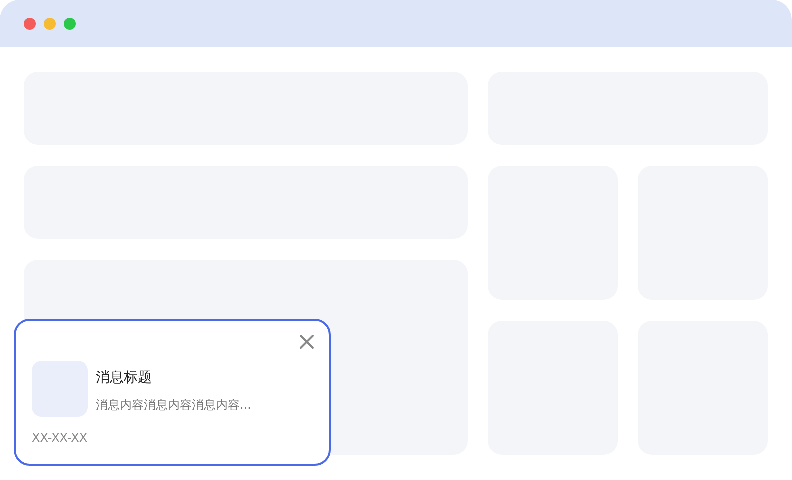 Image resolution: width=792 pixels, height=480 pixels. What do you see at coordinates (50, 24) in the screenshot?
I see `minimize-window-icon` at bounding box center [50, 24].